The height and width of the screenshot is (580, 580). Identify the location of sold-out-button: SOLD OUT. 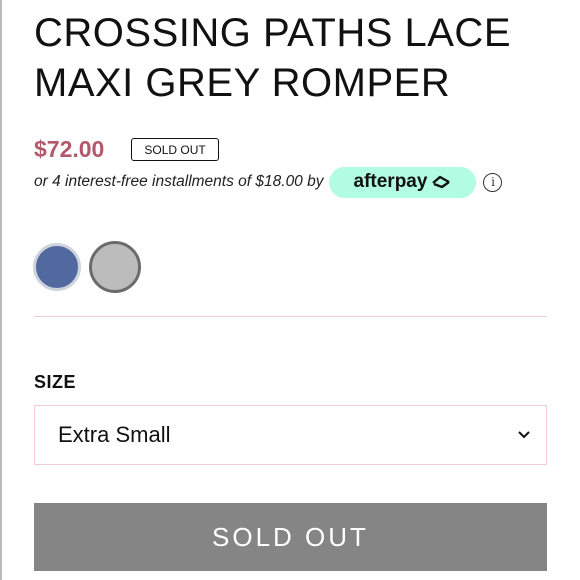
(290, 537).